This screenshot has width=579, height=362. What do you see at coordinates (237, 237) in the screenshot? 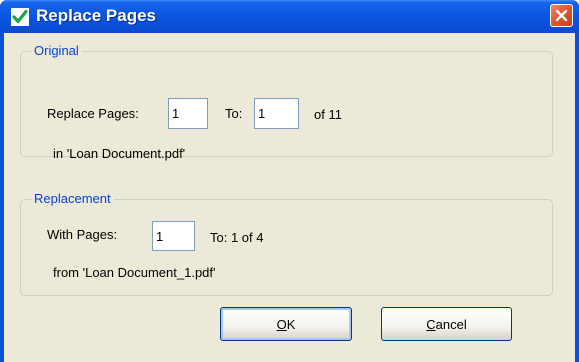
I see `replacement-to-text: To: 1 of 4` at bounding box center [237, 237].